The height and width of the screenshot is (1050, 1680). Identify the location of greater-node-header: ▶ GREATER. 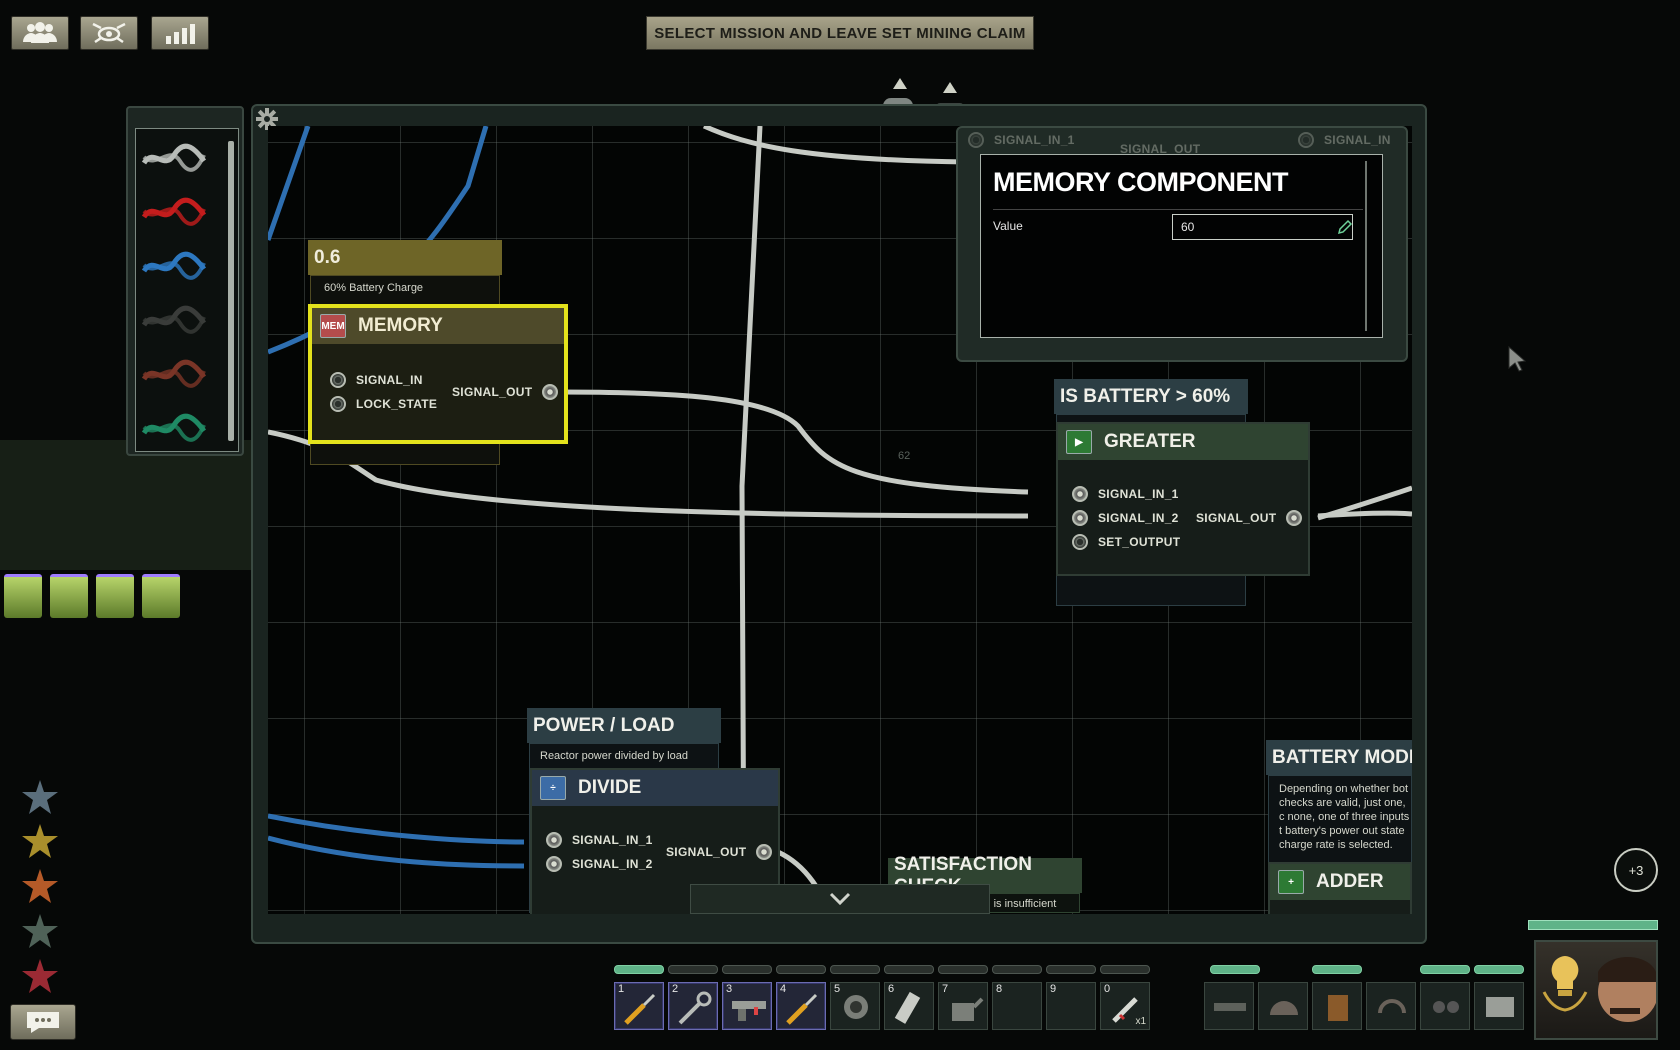
(1183, 442).